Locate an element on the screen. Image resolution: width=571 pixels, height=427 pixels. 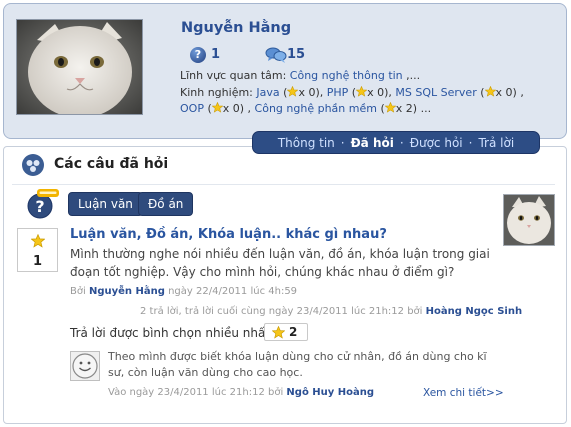
questions-count: 1 is located at coordinates (216, 54).